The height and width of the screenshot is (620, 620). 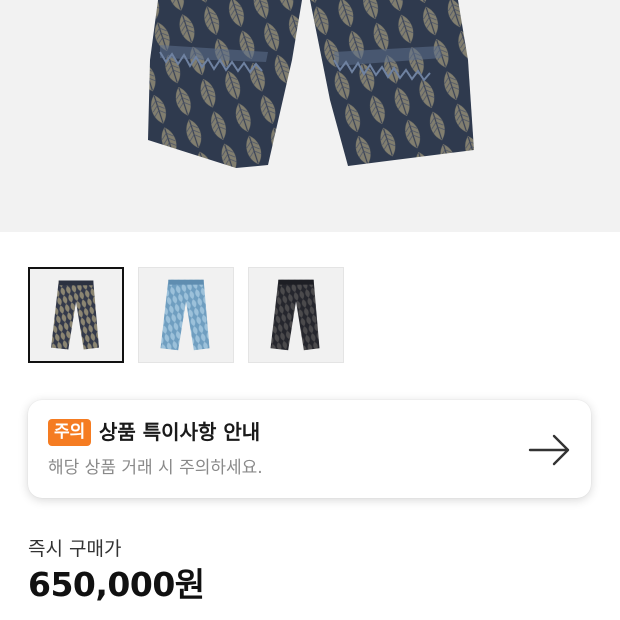 What do you see at coordinates (311, 84) in the screenshot?
I see `pants-photo` at bounding box center [311, 84].